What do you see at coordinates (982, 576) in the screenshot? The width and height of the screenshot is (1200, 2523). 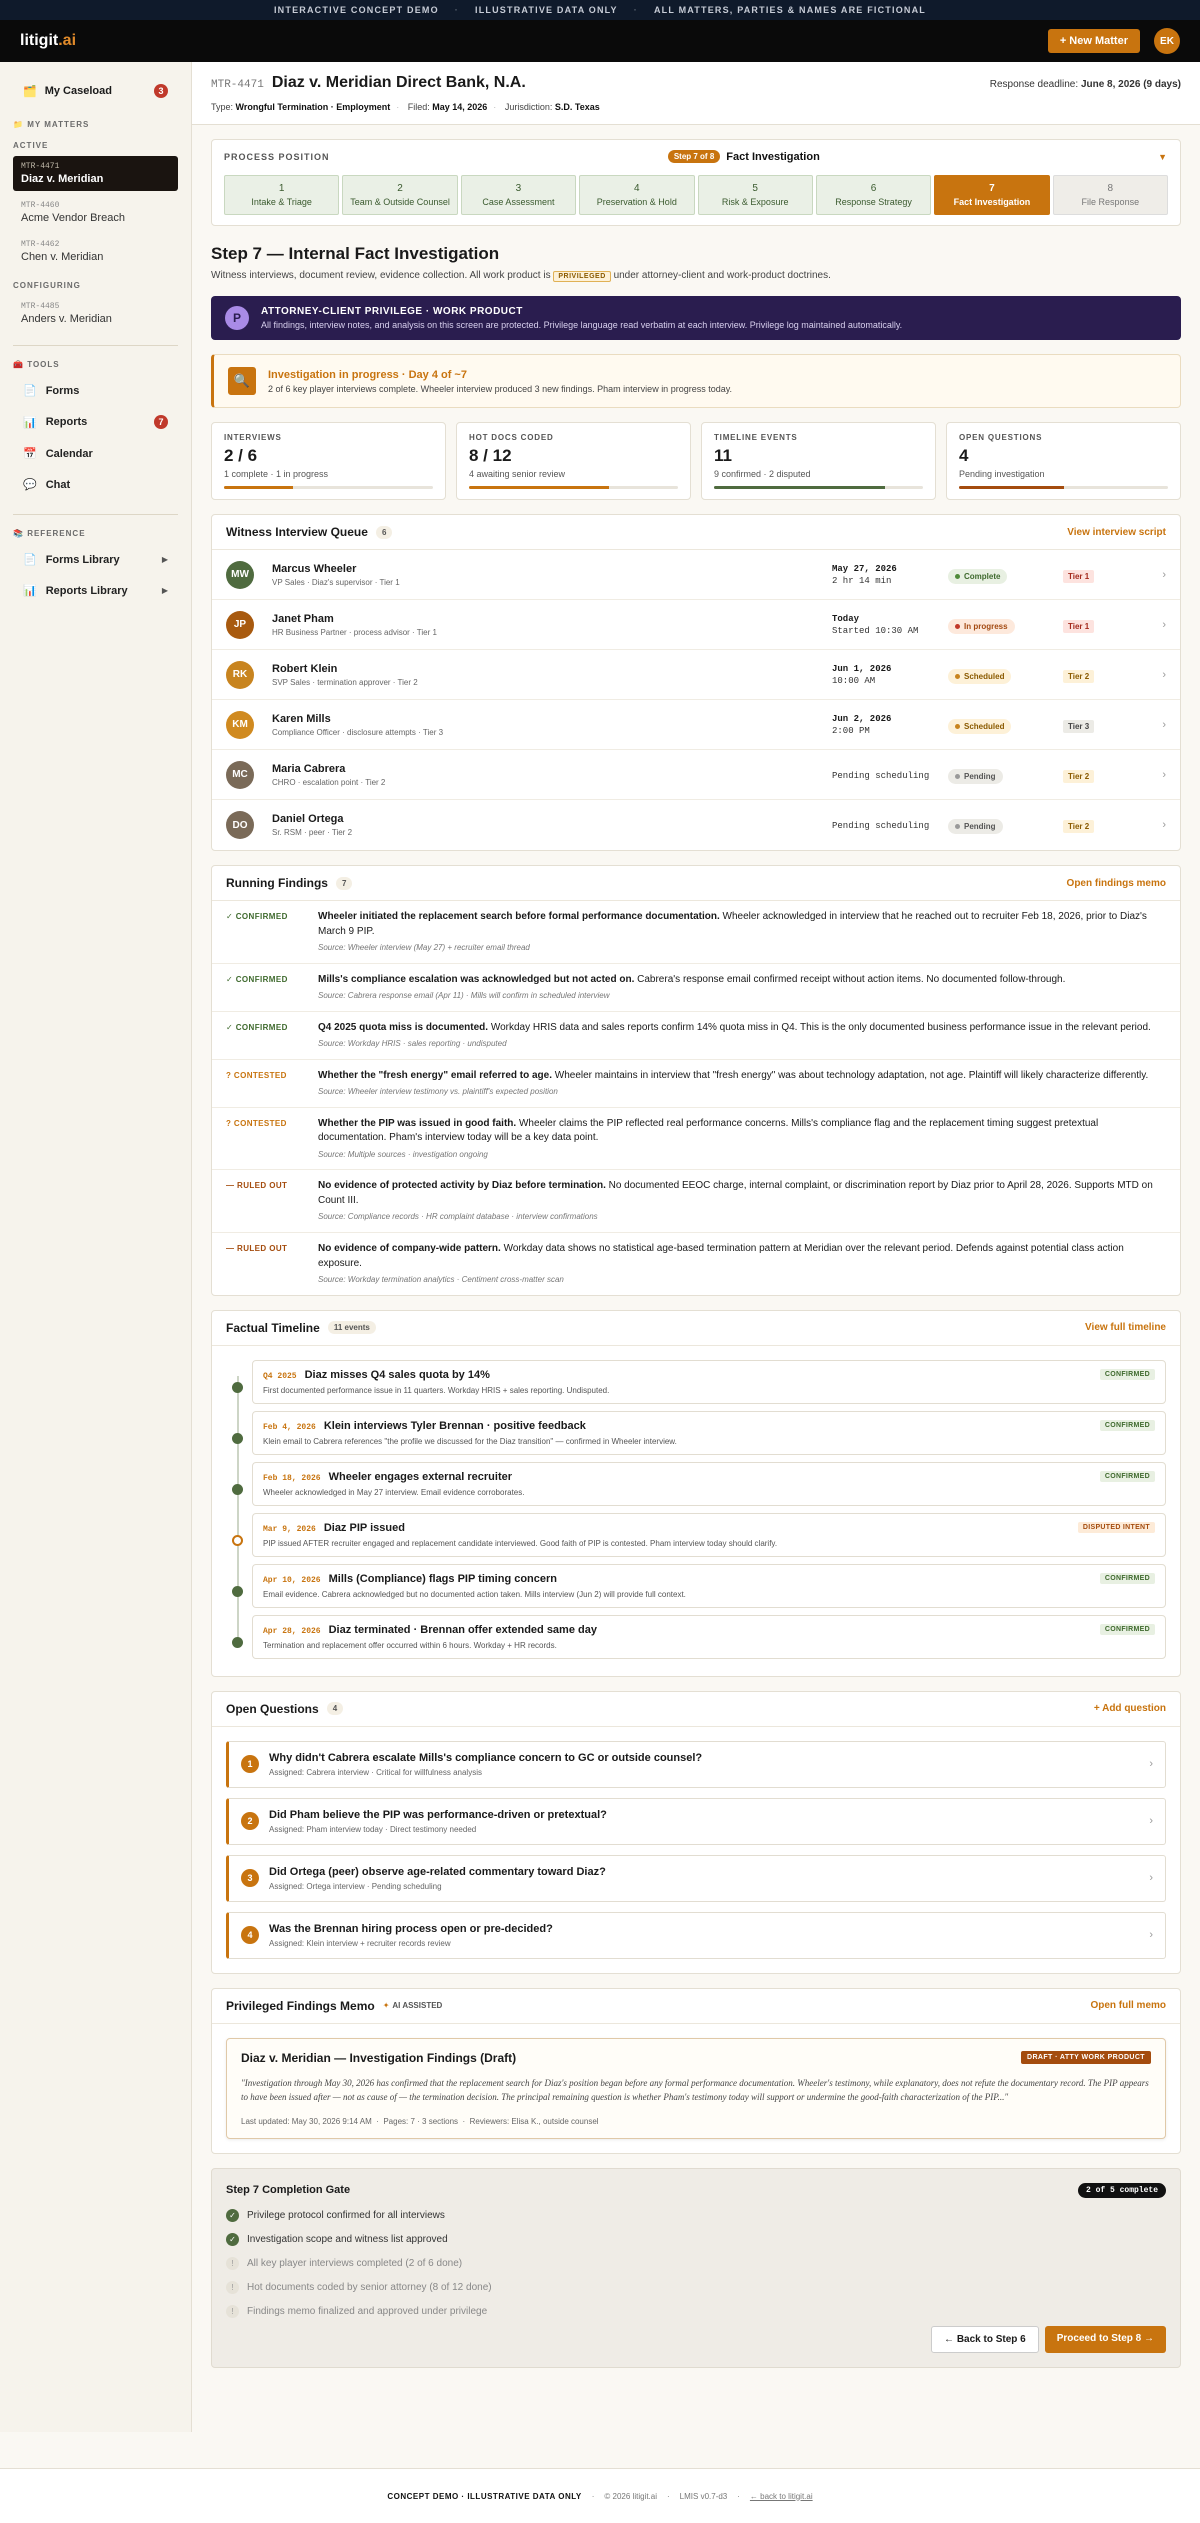 I see `status-text: Complete` at bounding box center [982, 576].